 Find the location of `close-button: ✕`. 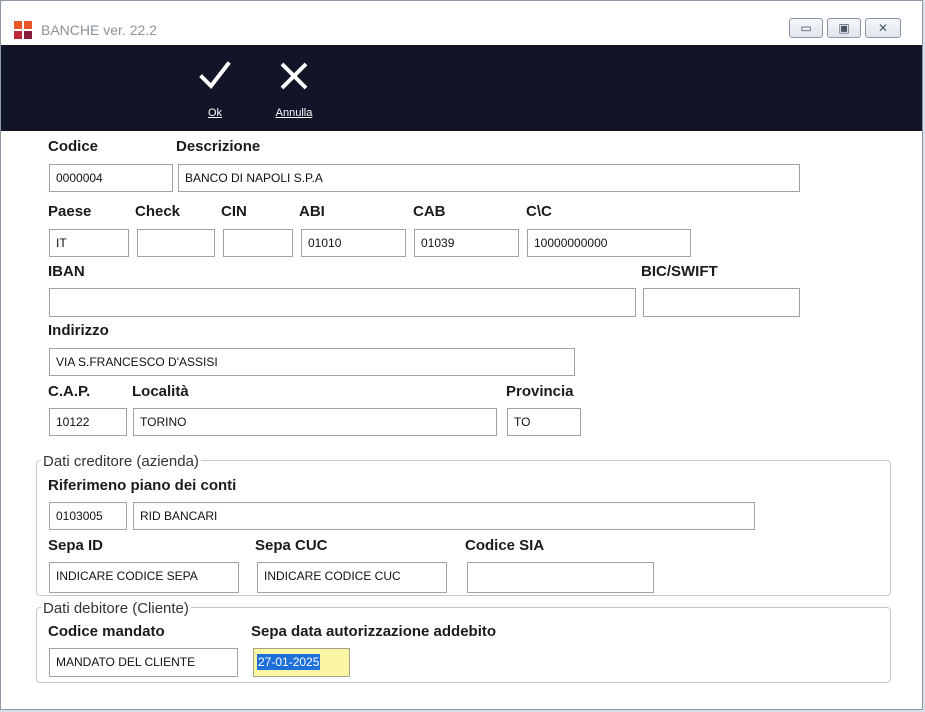

close-button: ✕ is located at coordinates (883, 28).